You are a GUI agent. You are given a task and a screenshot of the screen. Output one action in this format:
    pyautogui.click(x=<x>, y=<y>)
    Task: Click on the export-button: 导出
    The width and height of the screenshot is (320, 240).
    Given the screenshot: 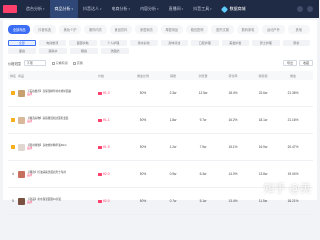 What is the action you would take?
    pyautogui.click(x=290, y=63)
    